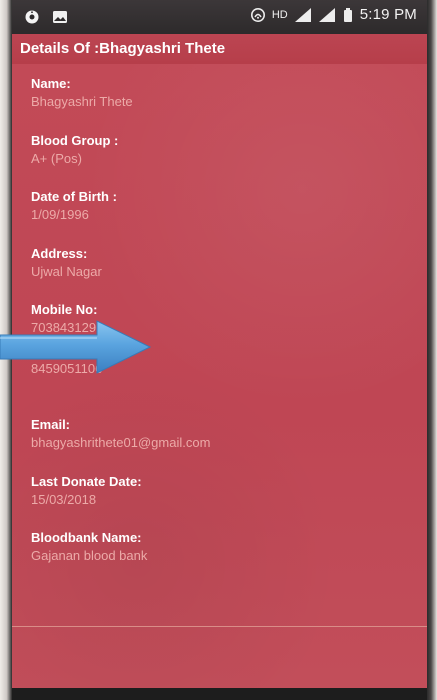 Image resolution: width=437 pixels, height=700 pixels. I want to click on settings-icon, so click(32, 17).